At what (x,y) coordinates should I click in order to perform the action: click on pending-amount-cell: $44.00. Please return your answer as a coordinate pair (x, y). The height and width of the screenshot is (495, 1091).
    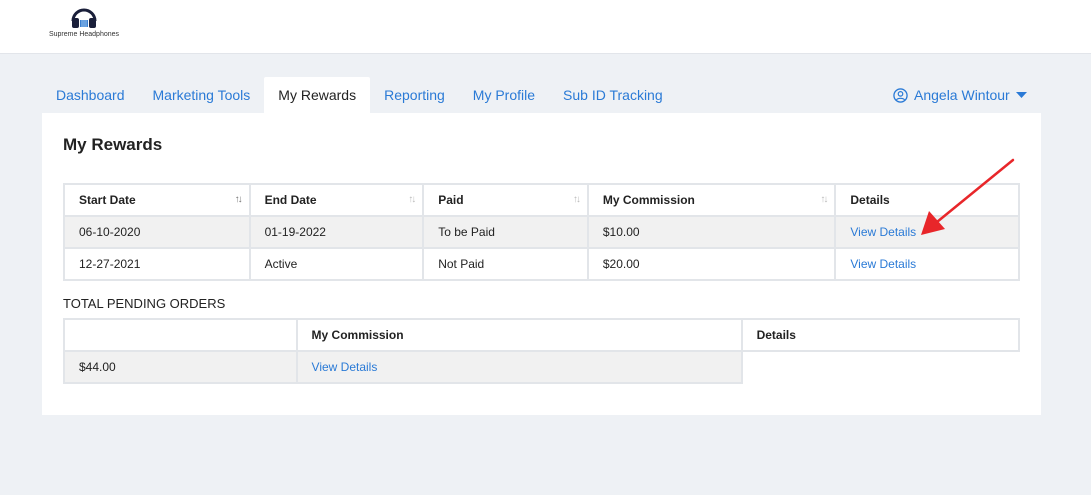
    Looking at the image, I should click on (180, 367).